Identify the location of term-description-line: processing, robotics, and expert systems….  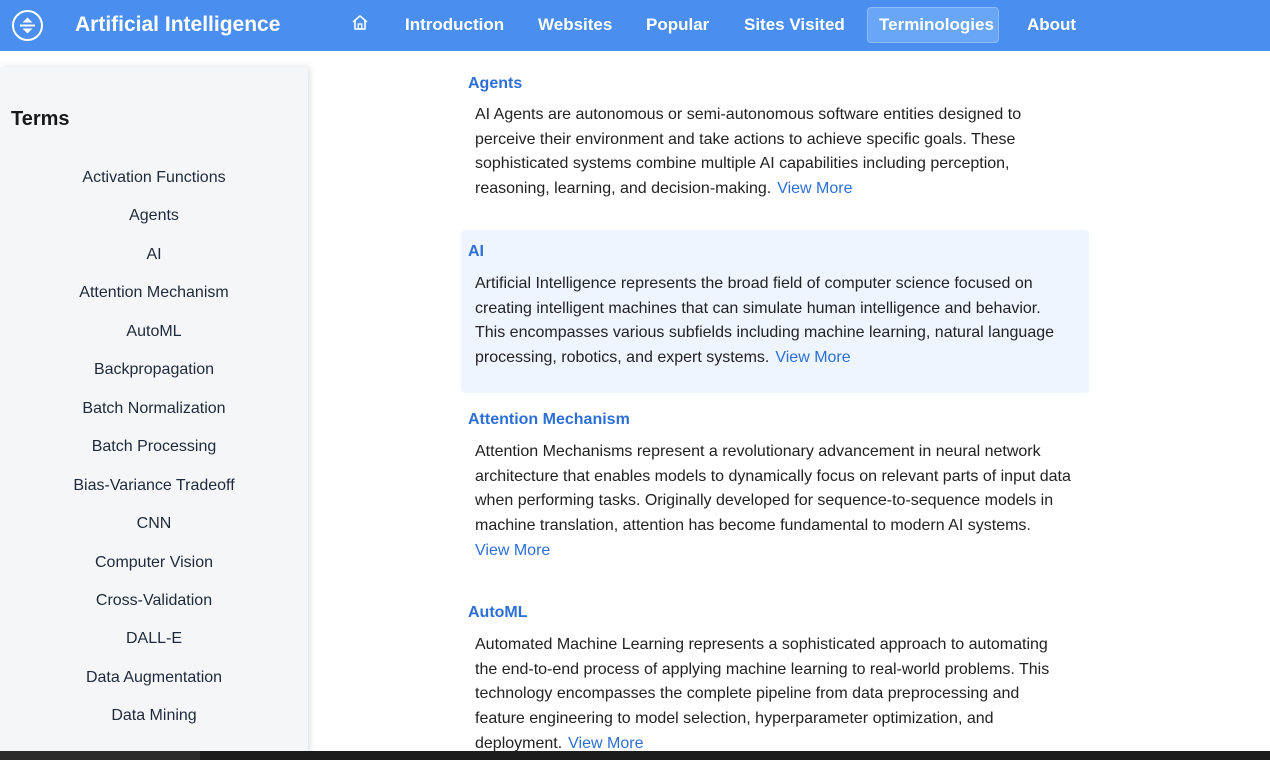
(622, 358).